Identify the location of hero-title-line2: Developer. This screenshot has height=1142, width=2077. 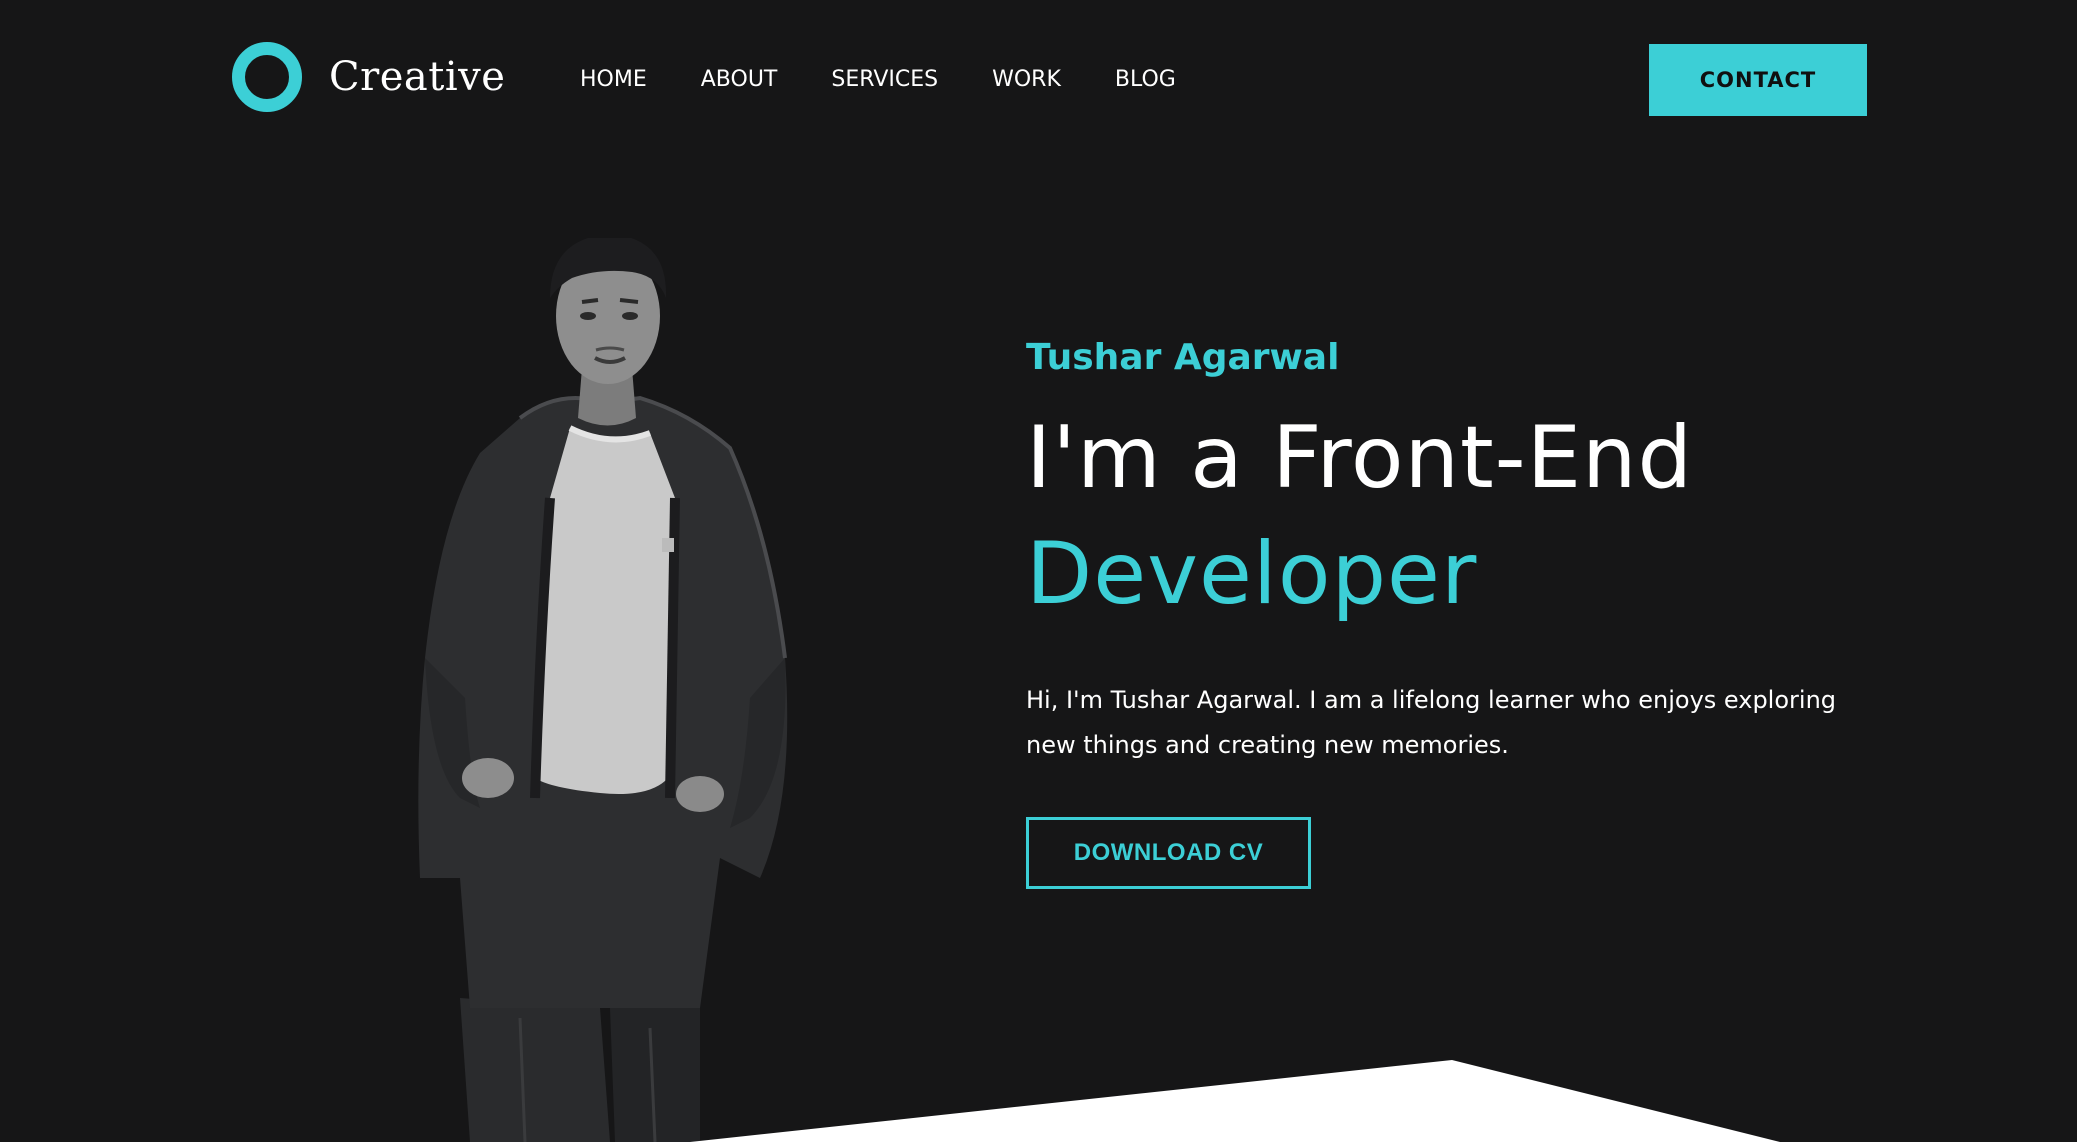
(1252, 574).